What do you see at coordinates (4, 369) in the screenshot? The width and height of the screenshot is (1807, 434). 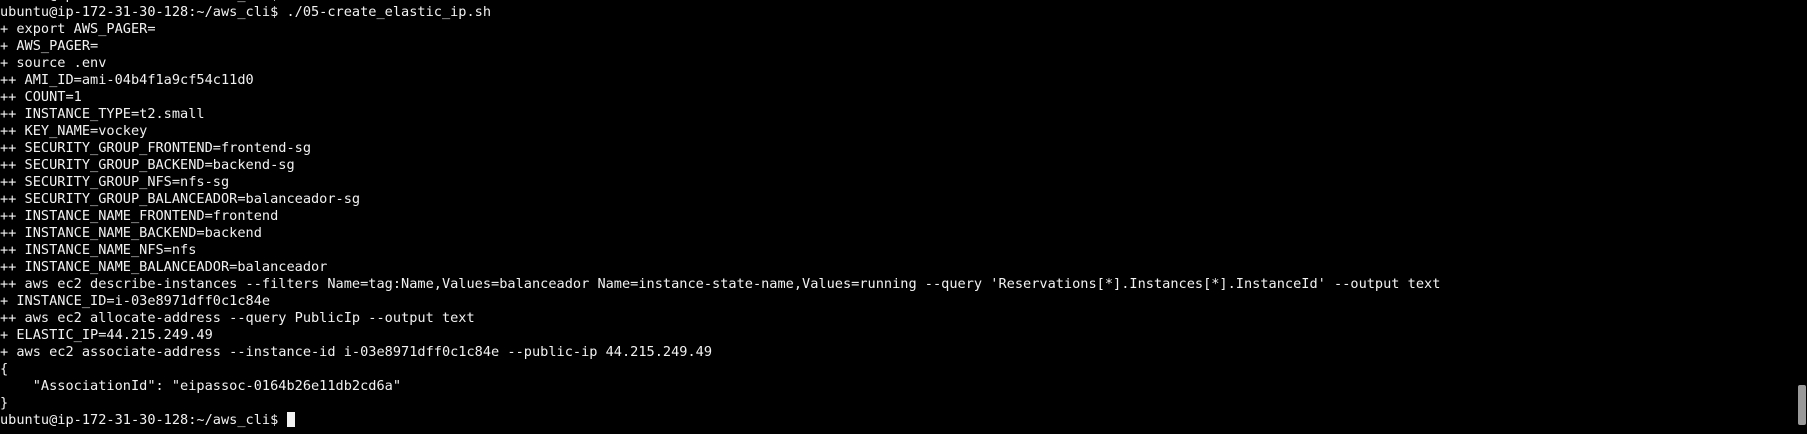 I see `terminal-line: {` at bounding box center [4, 369].